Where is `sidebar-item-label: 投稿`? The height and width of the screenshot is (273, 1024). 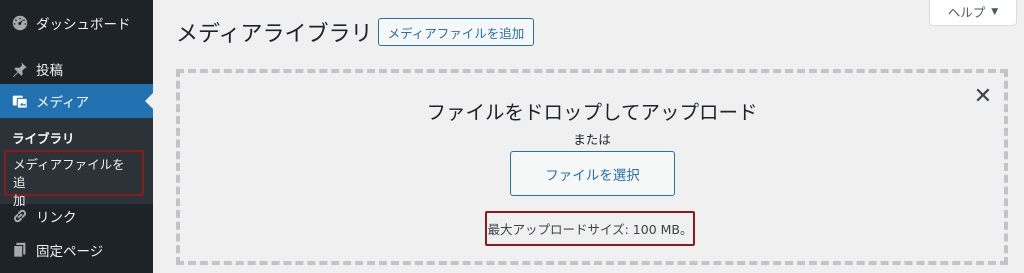
sidebar-item-label: 投稿 is located at coordinates (49, 71).